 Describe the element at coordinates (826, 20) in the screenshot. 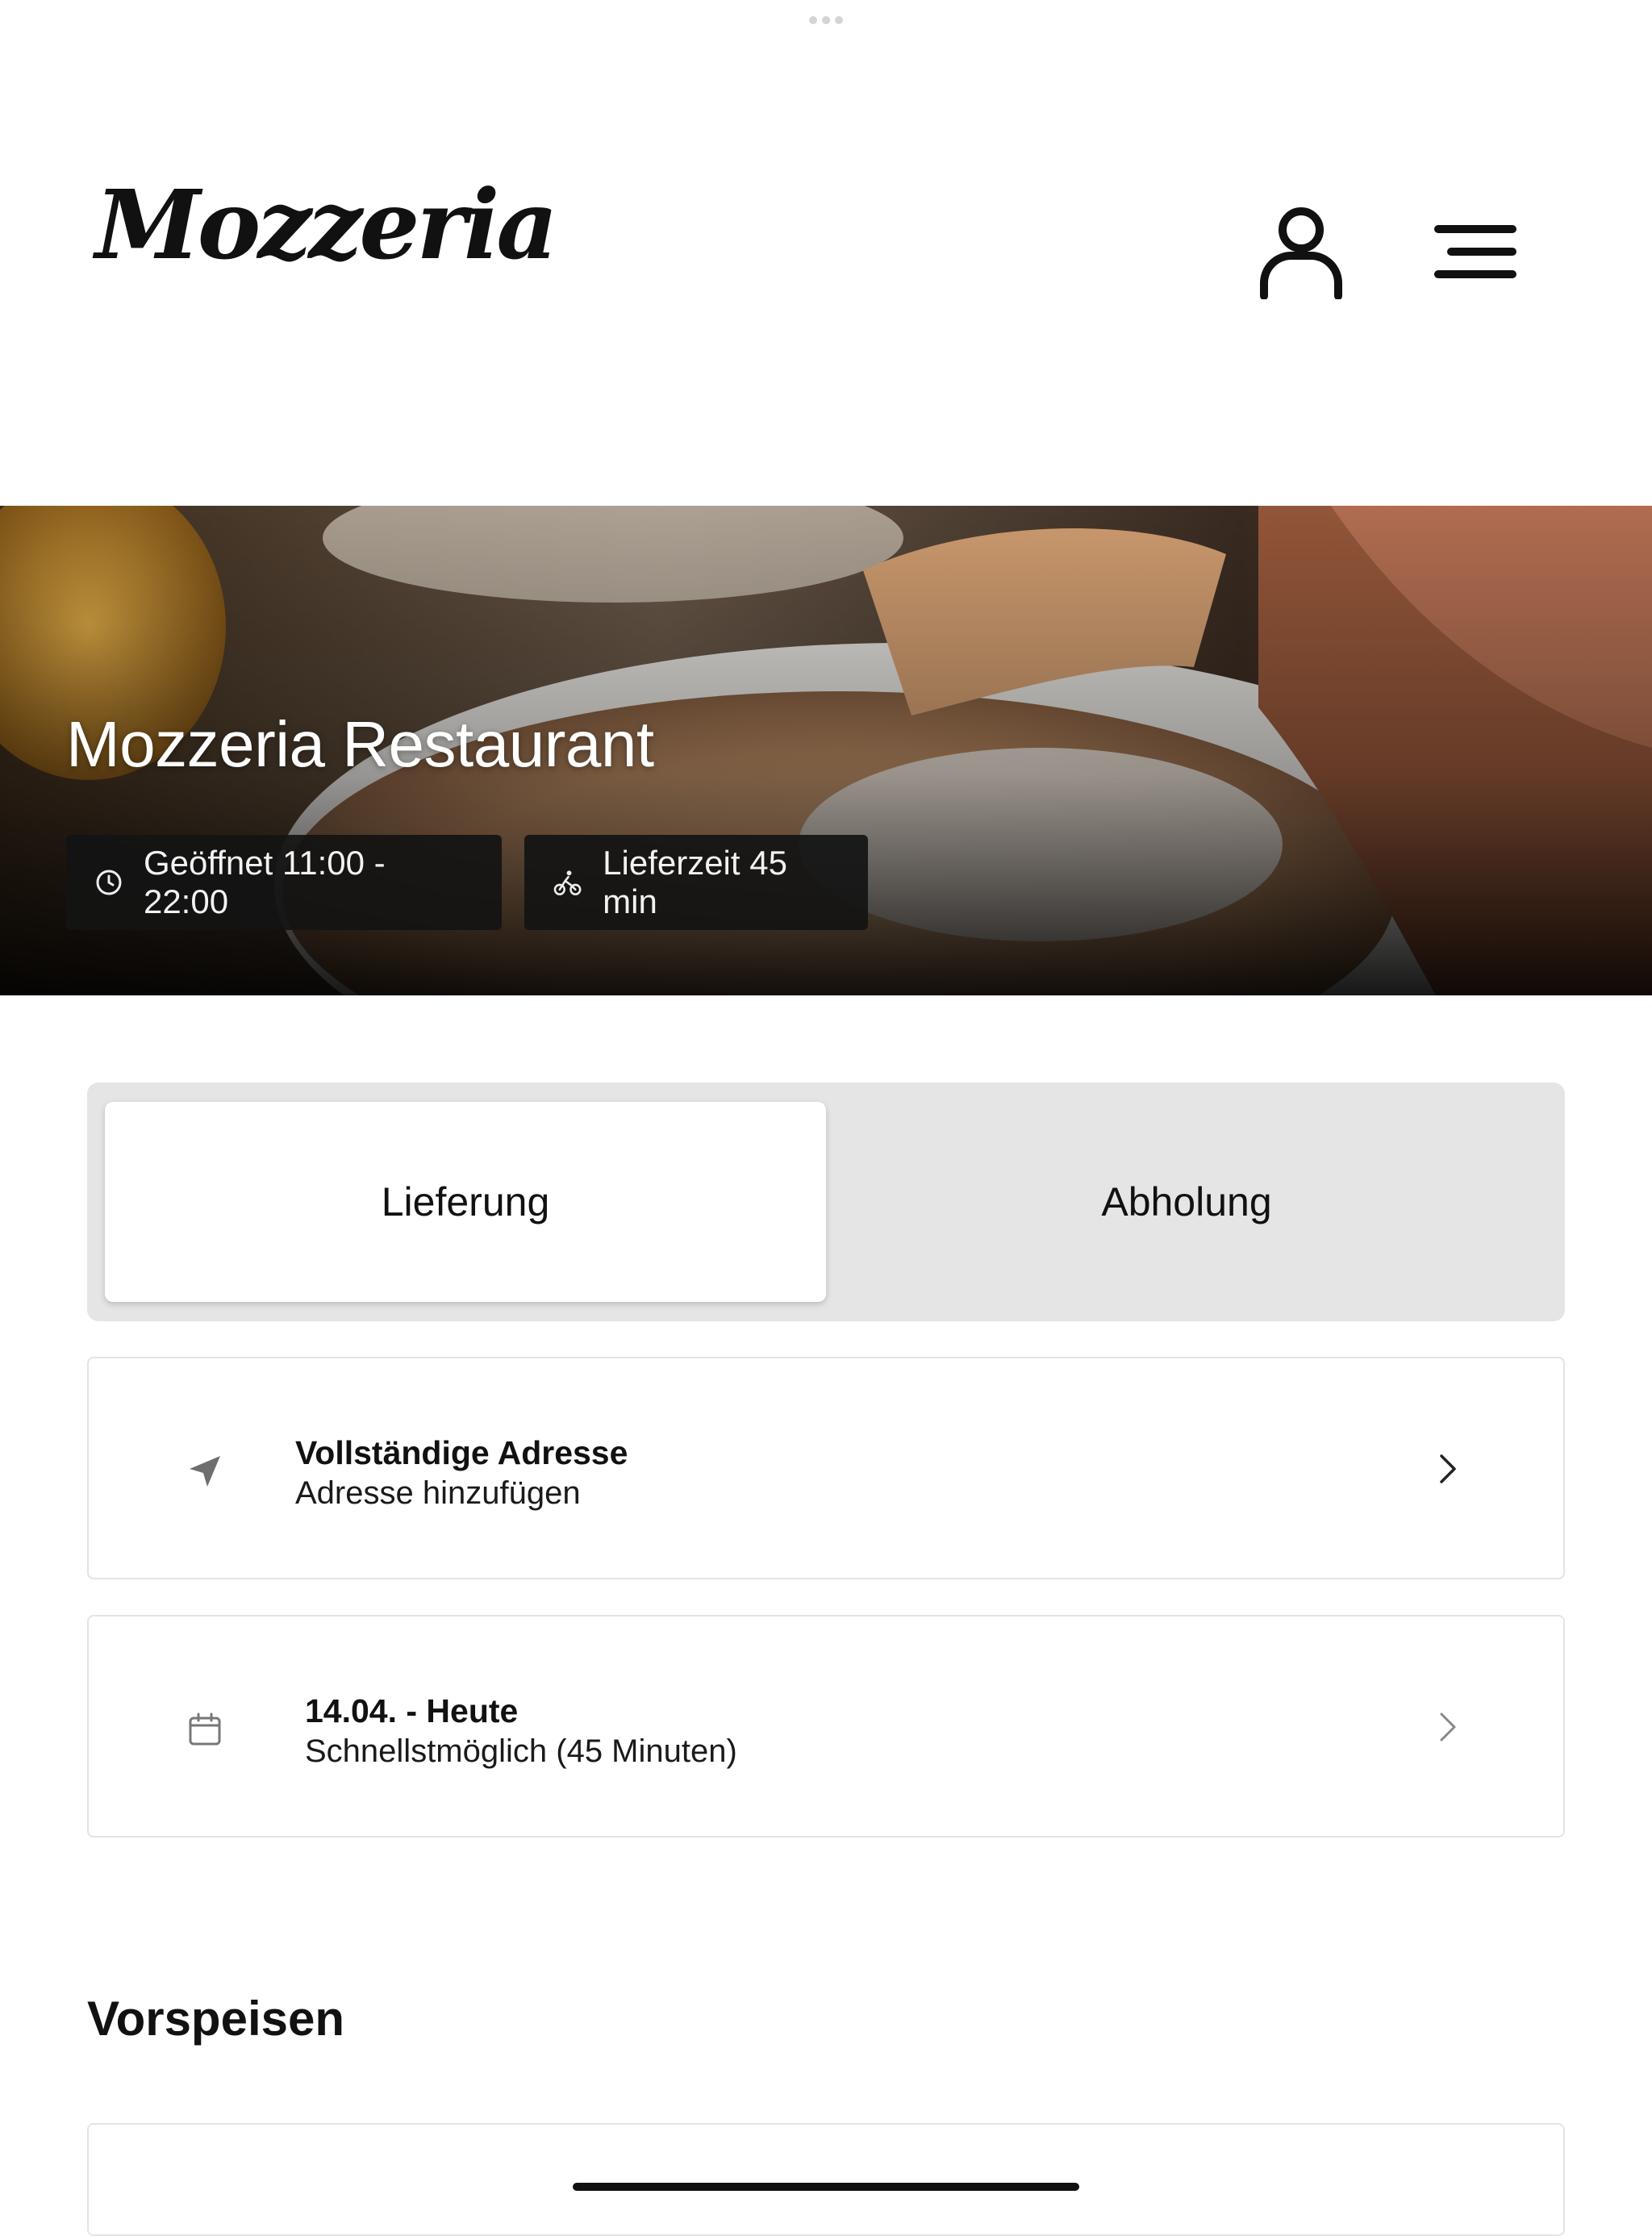

I see `window-grabber` at that location.